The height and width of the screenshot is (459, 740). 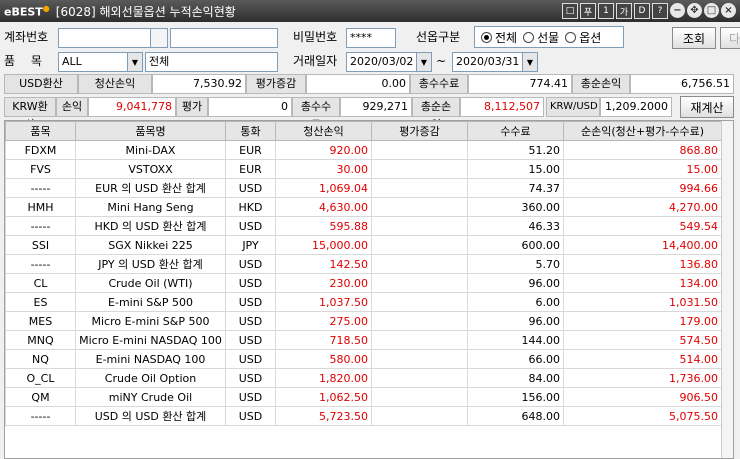 What do you see at coordinates (323, 283) in the screenshot?
I see `cell-realized: 230.00` at bounding box center [323, 283].